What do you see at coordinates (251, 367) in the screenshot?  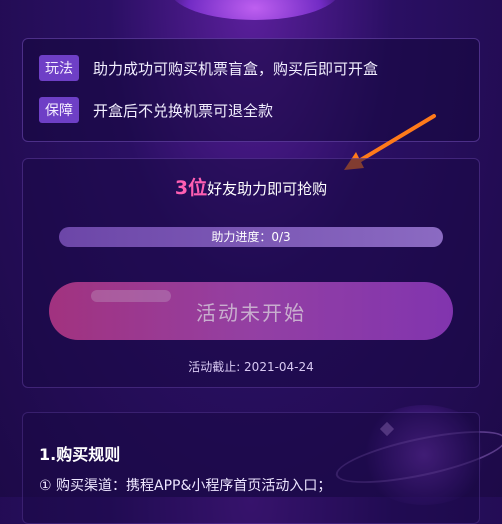 I see `activity-deadline: 活动截止: 2021-04-24` at bounding box center [251, 367].